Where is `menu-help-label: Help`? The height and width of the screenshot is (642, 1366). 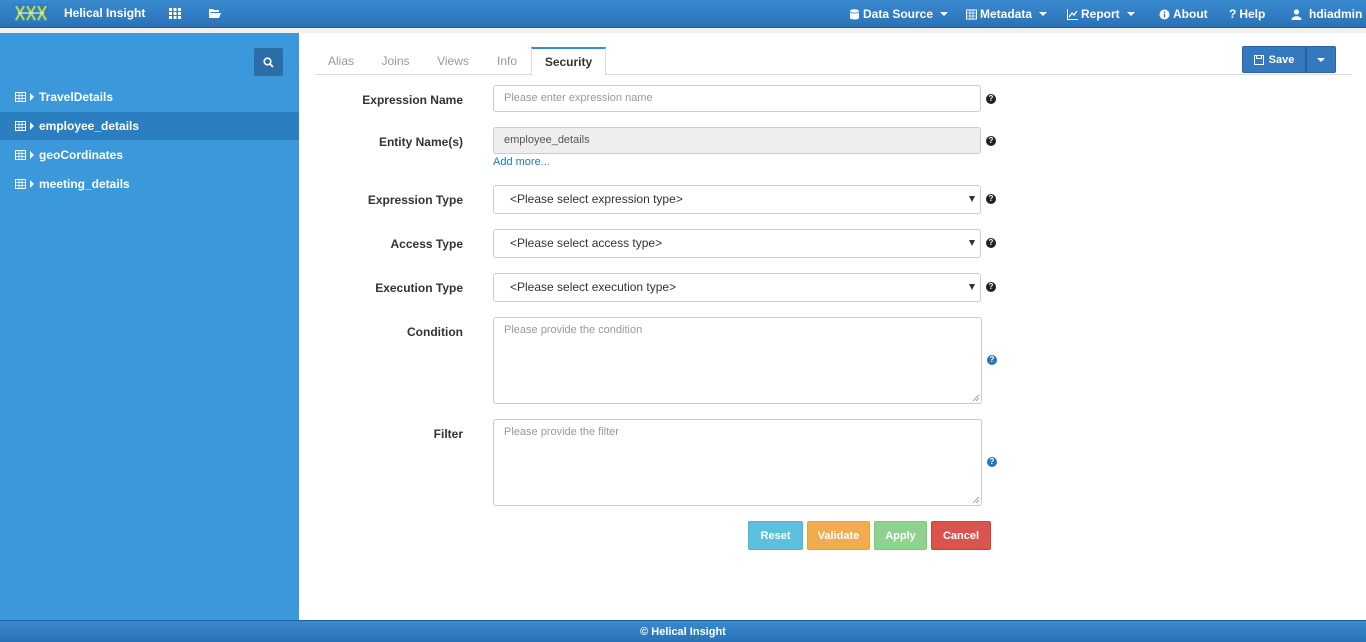 menu-help-label: Help is located at coordinates (1252, 14).